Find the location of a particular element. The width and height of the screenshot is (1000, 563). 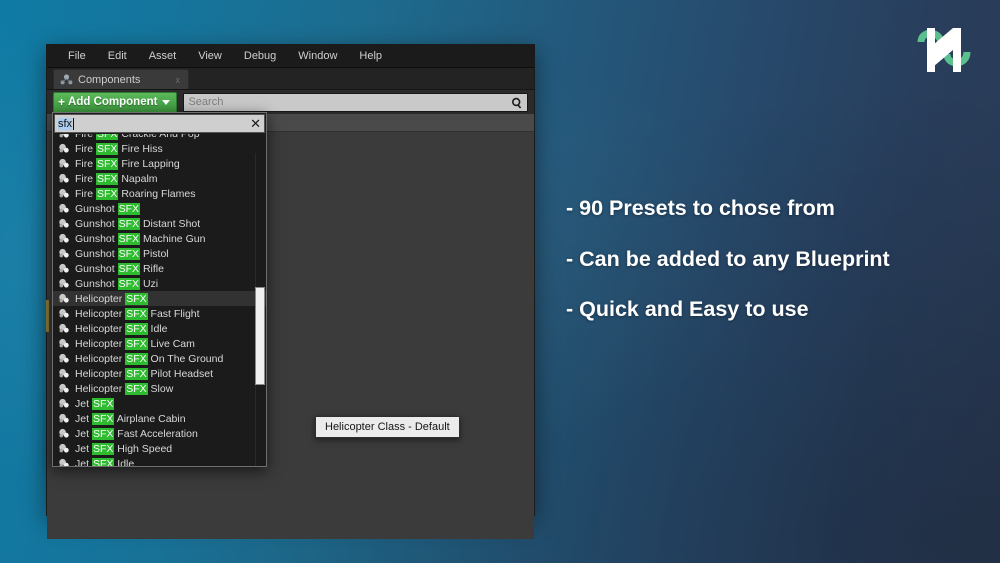

dropdown-item: Gunshot SFX Machine Gun is located at coordinates (159, 238).